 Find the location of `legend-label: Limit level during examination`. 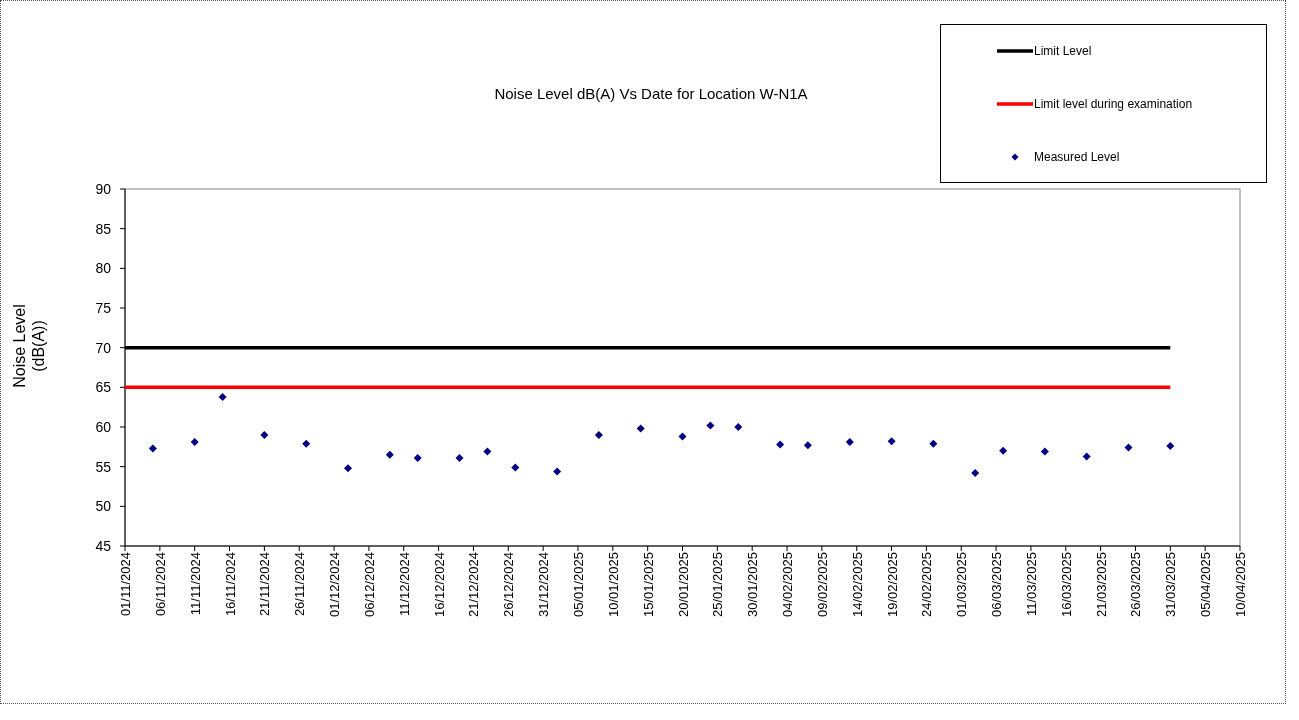

legend-label: Limit level during examination is located at coordinates (1113, 104).